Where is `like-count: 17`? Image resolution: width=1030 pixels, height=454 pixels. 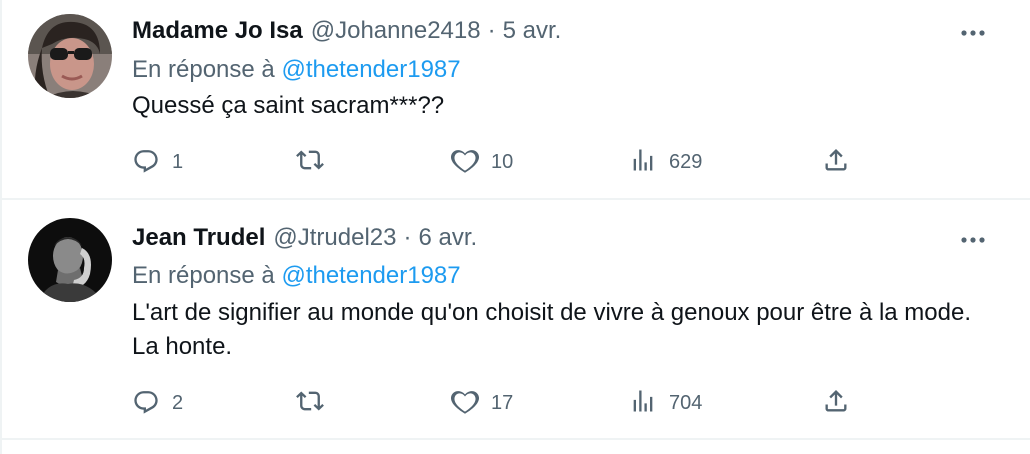 like-count: 17 is located at coordinates (502, 402).